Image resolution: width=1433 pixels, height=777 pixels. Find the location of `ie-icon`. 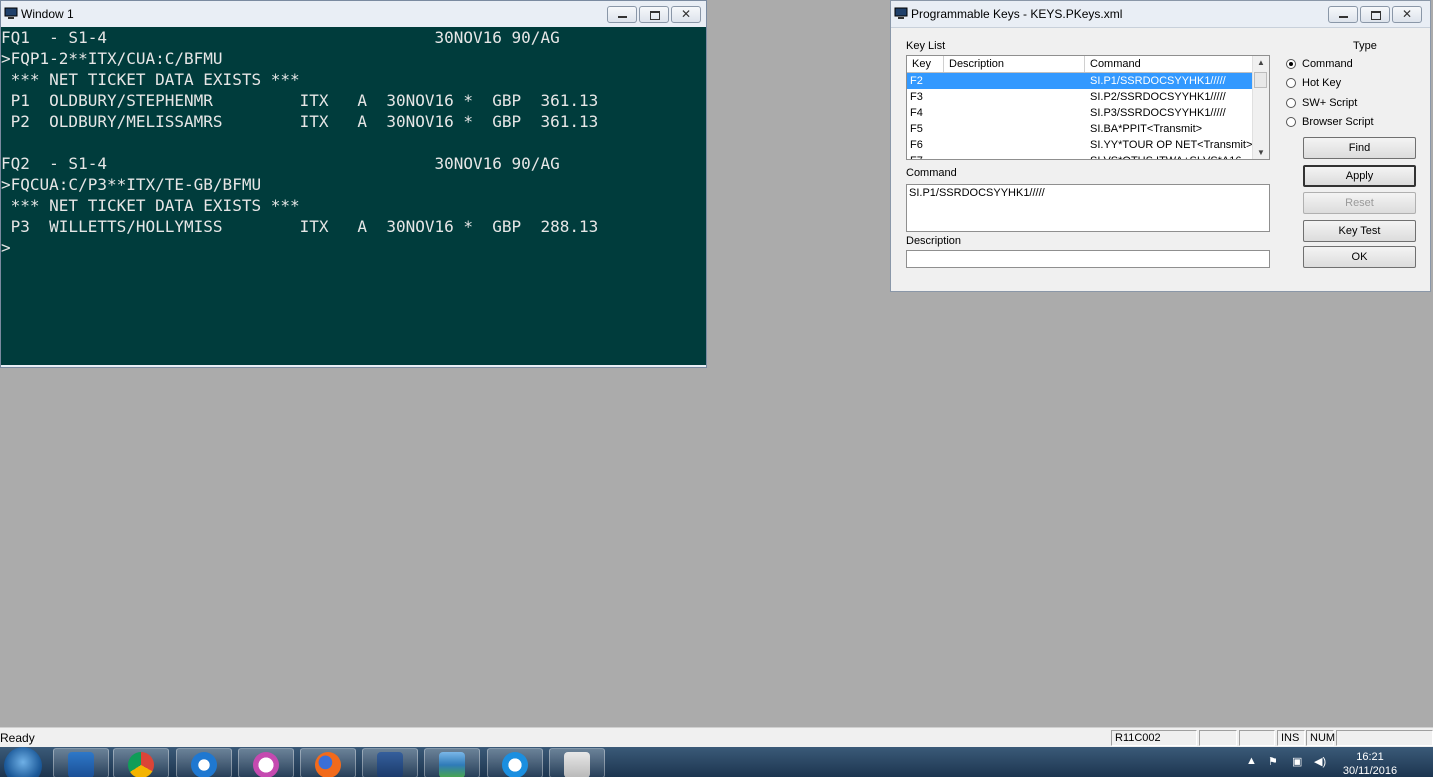

ie-icon is located at coordinates (204, 762).